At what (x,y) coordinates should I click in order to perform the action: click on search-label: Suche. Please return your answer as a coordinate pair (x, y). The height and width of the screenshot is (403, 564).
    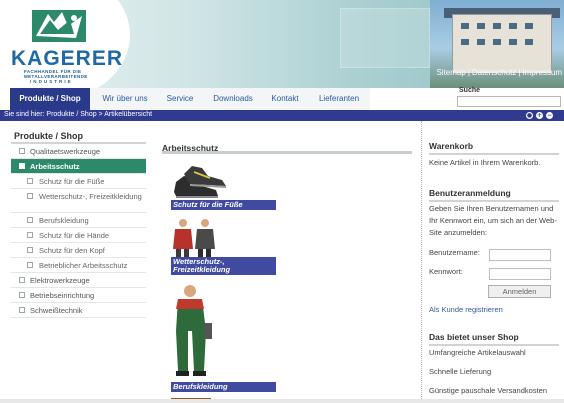
    Looking at the image, I should click on (470, 90).